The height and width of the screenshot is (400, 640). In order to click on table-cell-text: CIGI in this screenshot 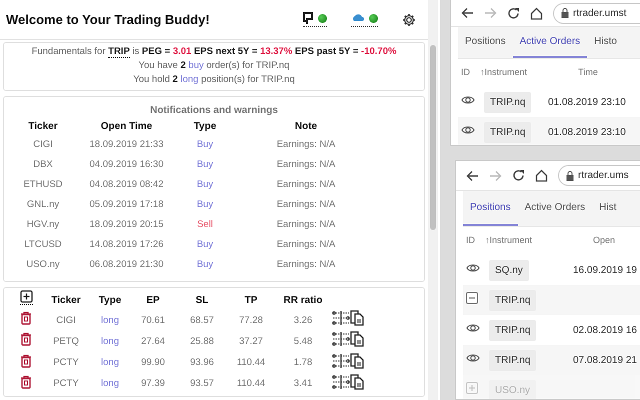, I will do `click(66, 321)`.